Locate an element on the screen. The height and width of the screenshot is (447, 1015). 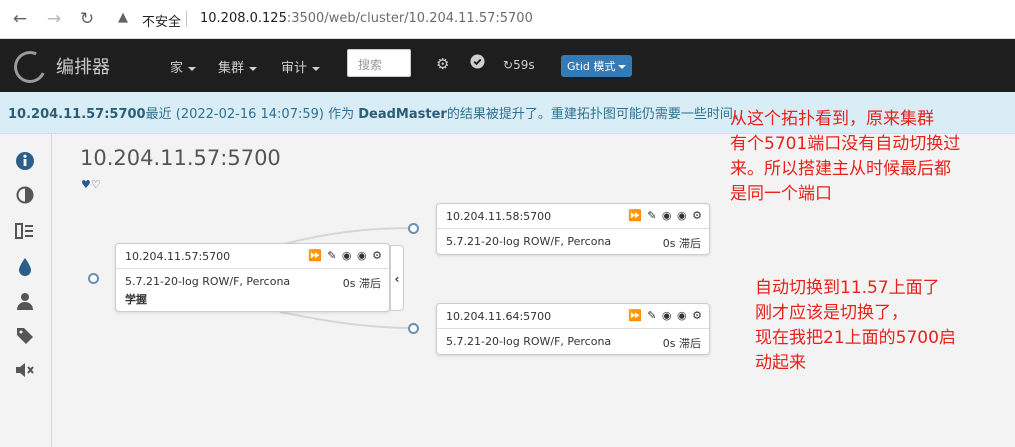
node-replica1-host: 10.204.11.58:5700 is located at coordinates (499, 216).